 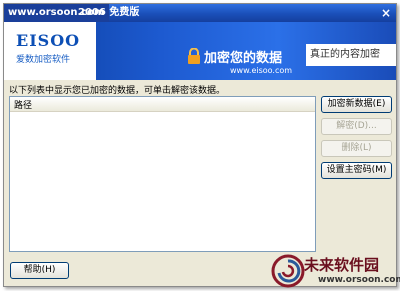 What do you see at coordinates (50, 51) in the screenshot?
I see `logo-area: EISOO 爱数加密软件` at bounding box center [50, 51].